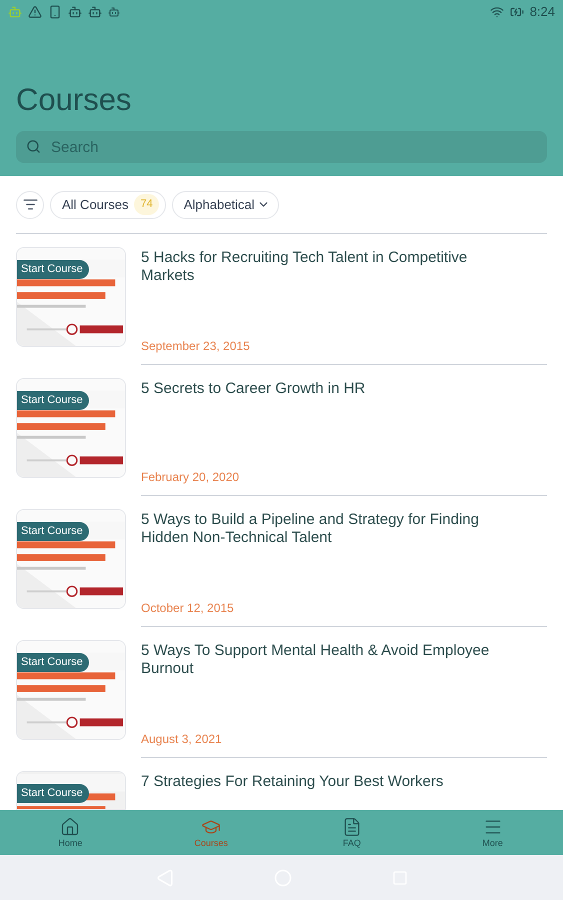 The width and height of the screenshot is (563, 900). I want to click on filter-button, so click(30, 204).